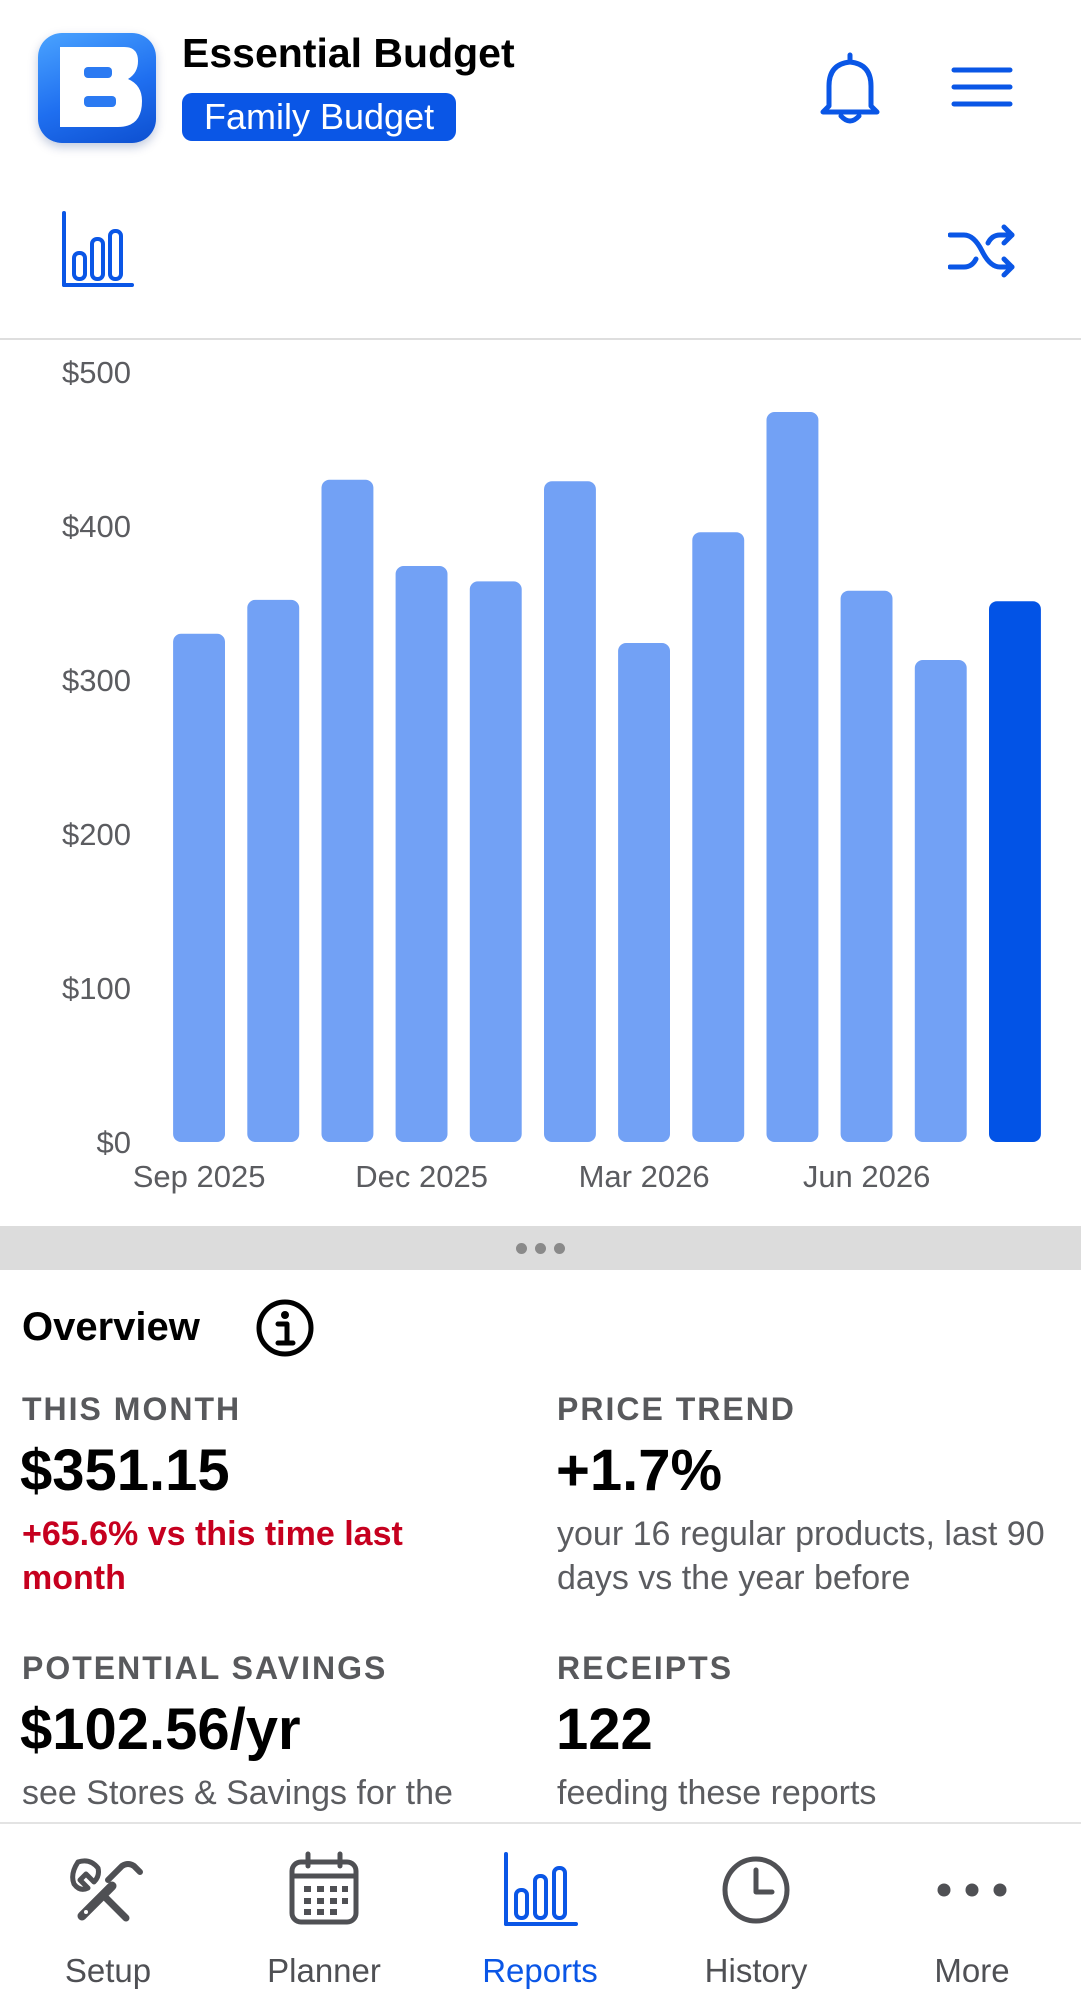  I want to click on tools-icon, so click(108, 1890).